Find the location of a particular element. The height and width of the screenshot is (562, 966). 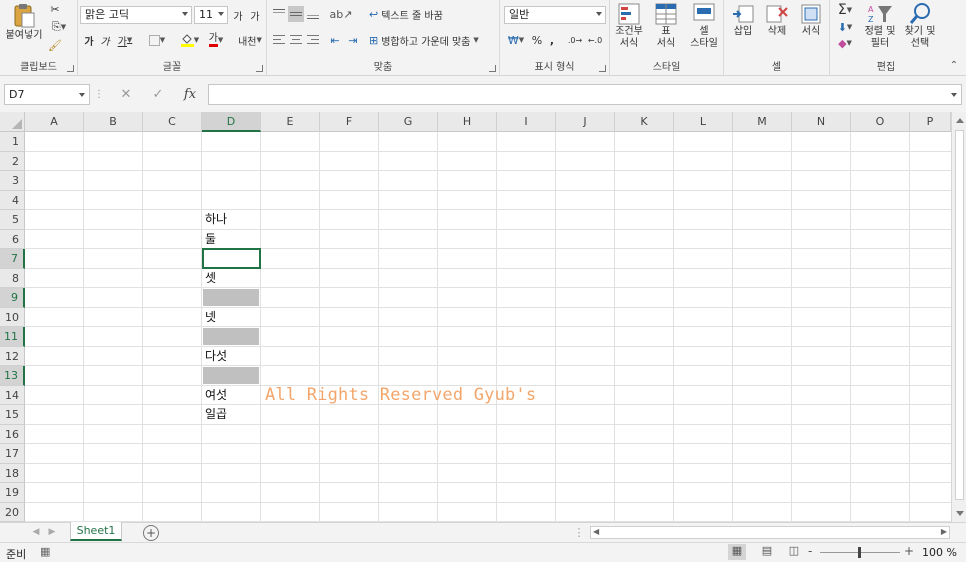

cut-button: ✂ is located at coordinates (55, 9).